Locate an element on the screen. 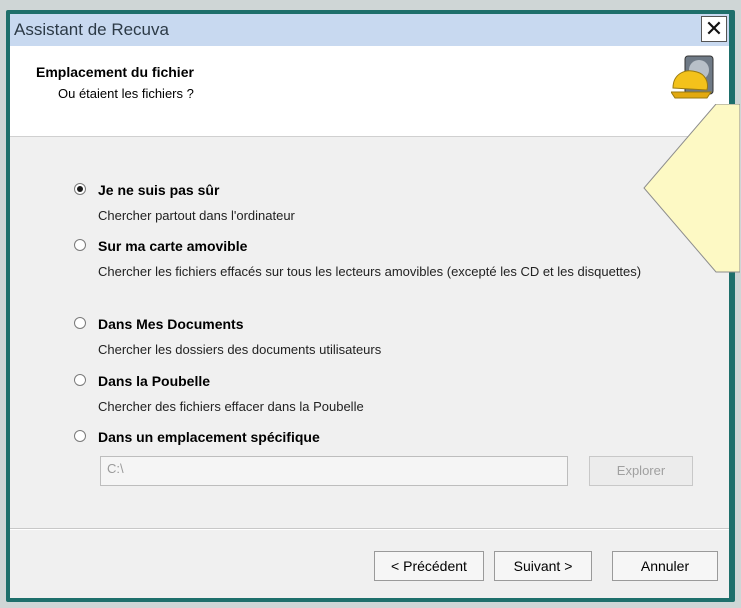 The width and height of the screenshot is (741, 608). radio-removable-card is located at coordinates (80, 245).